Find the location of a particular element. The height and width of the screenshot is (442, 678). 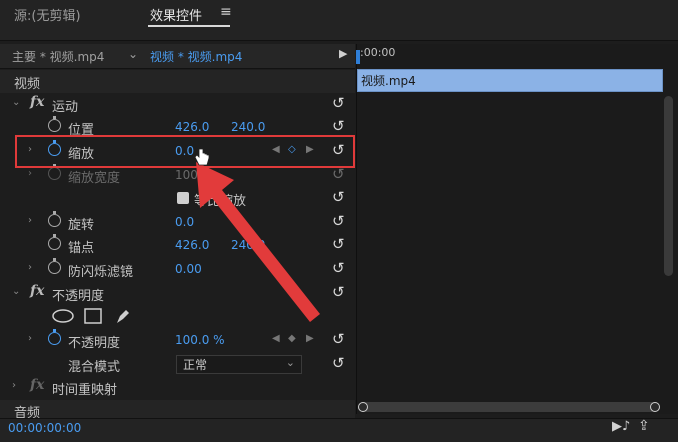

sequence-clip-label: 视频 * 视频.mp4 is located at coordinates (196, 56).